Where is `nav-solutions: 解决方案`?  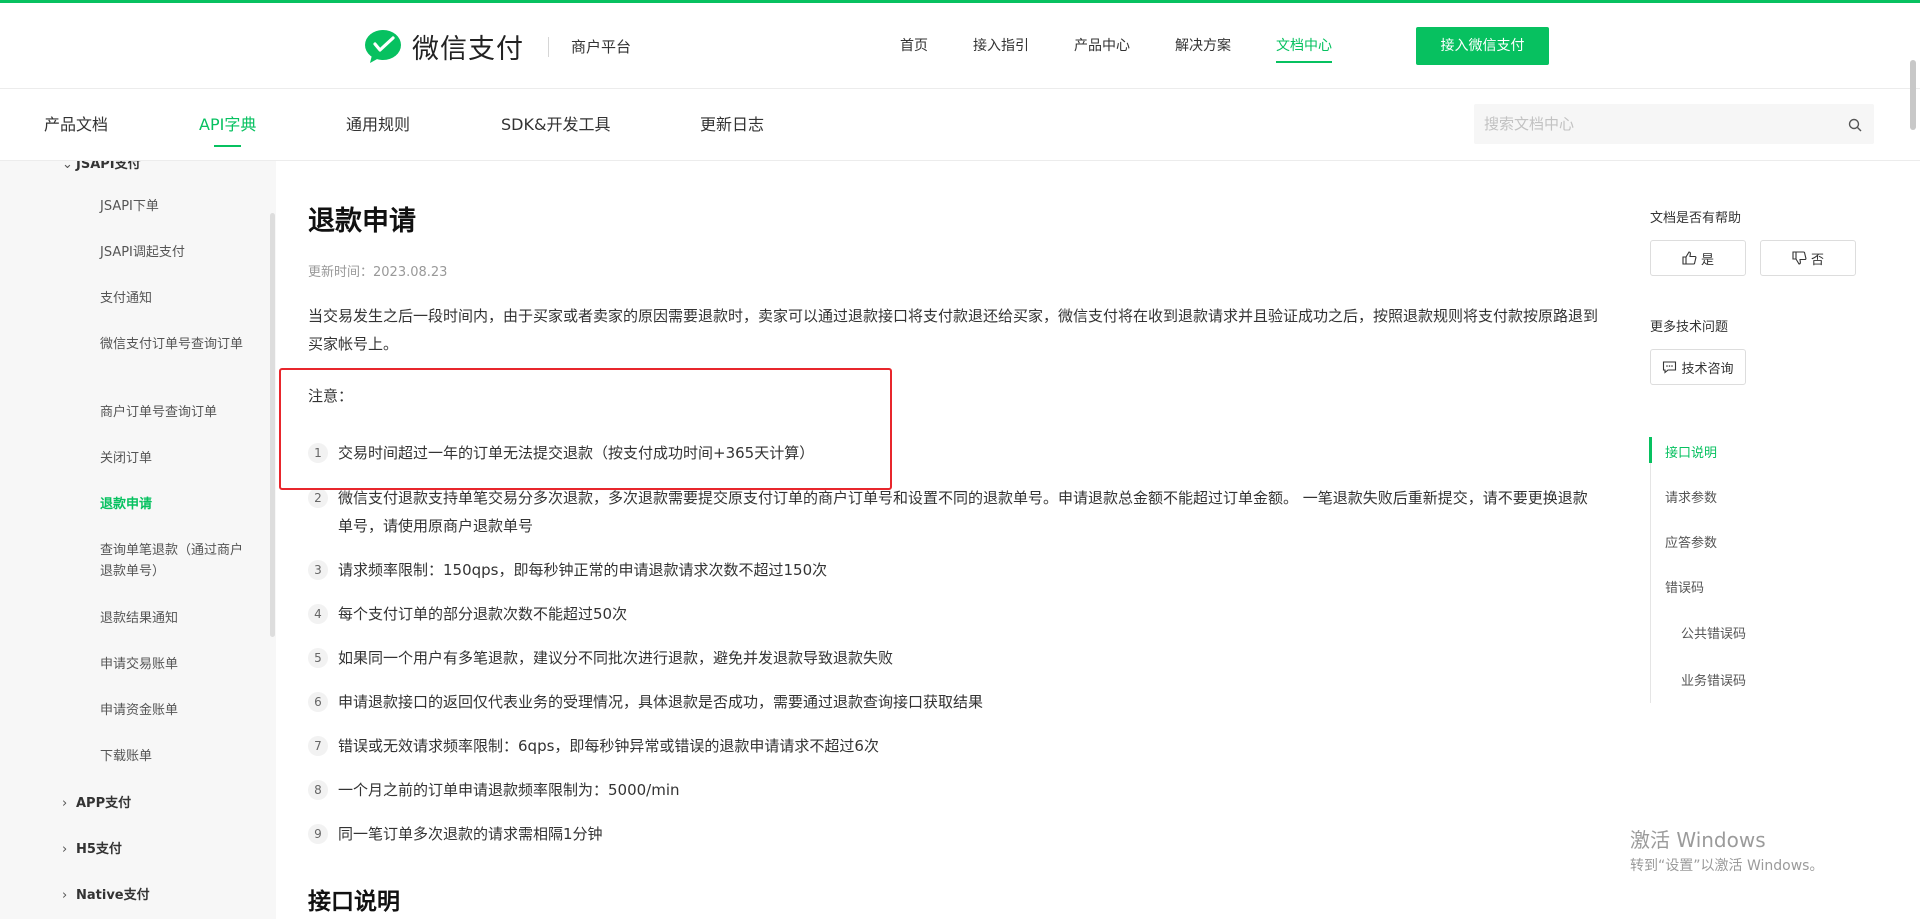
nav-solutions: 解决方案 is located at coordinates (1203, 46).